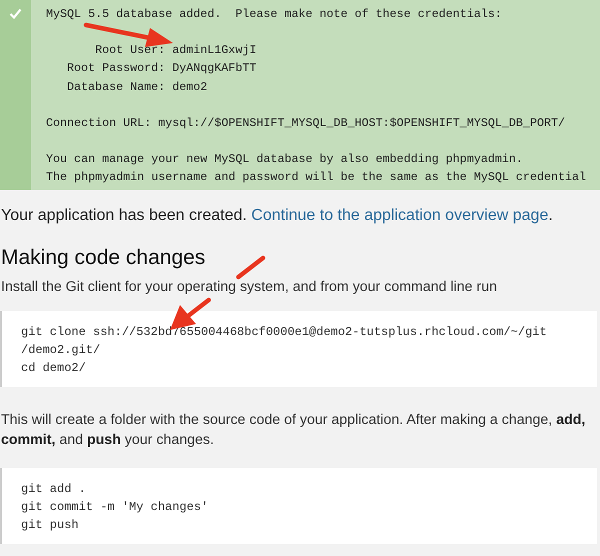  What do you see at coordinates (115, 507) in the screenshot?
I see `code-line: git commit -m 'My changes'` at bounding box center [115, 507].